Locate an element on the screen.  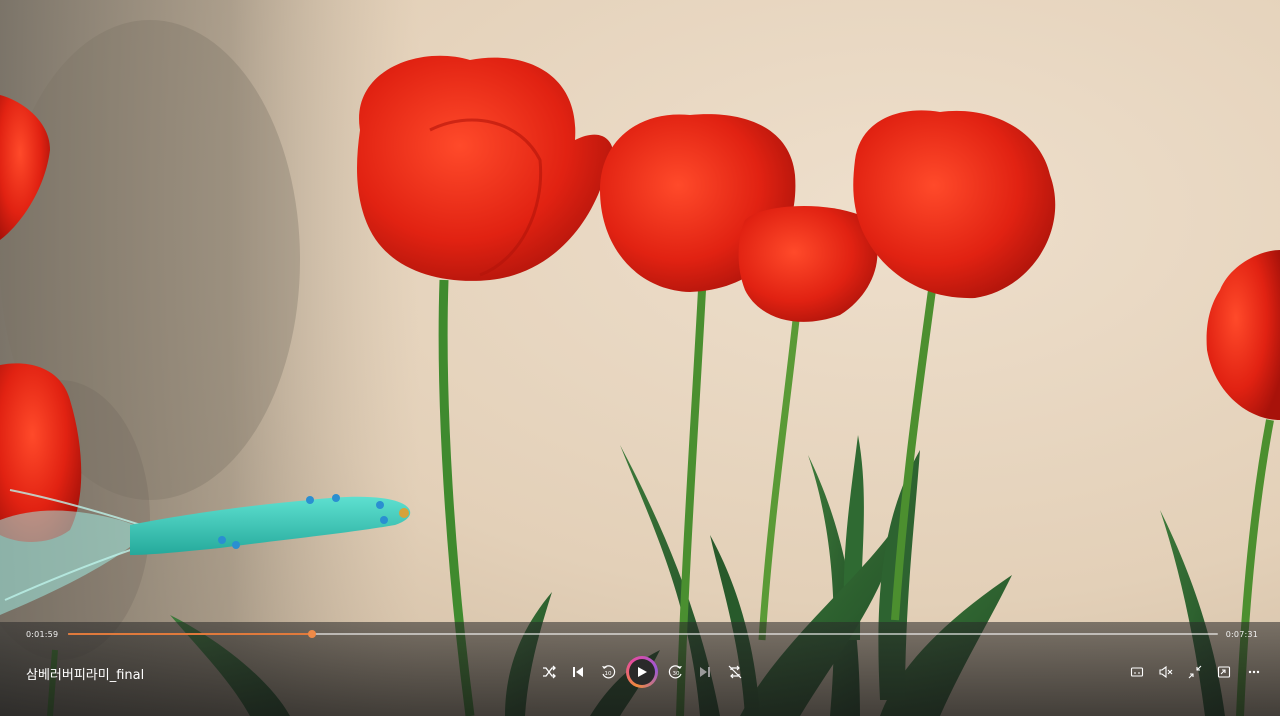
seek-bar is located at coordinates (643, 634).